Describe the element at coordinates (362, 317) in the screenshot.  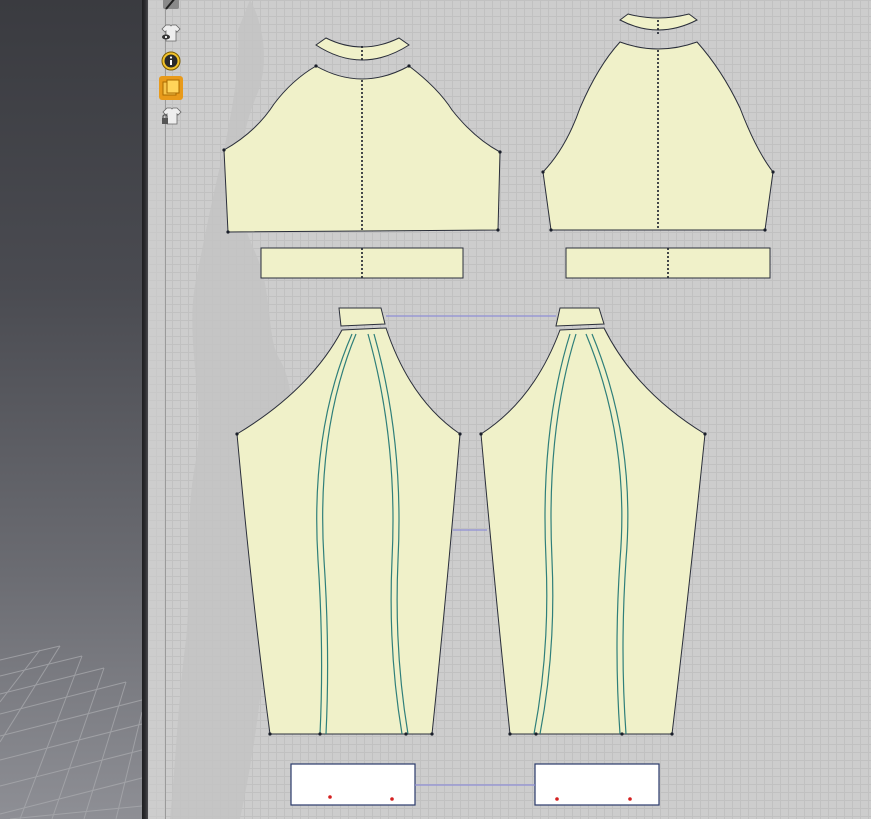
I see `left-sleeve-cuff-collar` at that location.